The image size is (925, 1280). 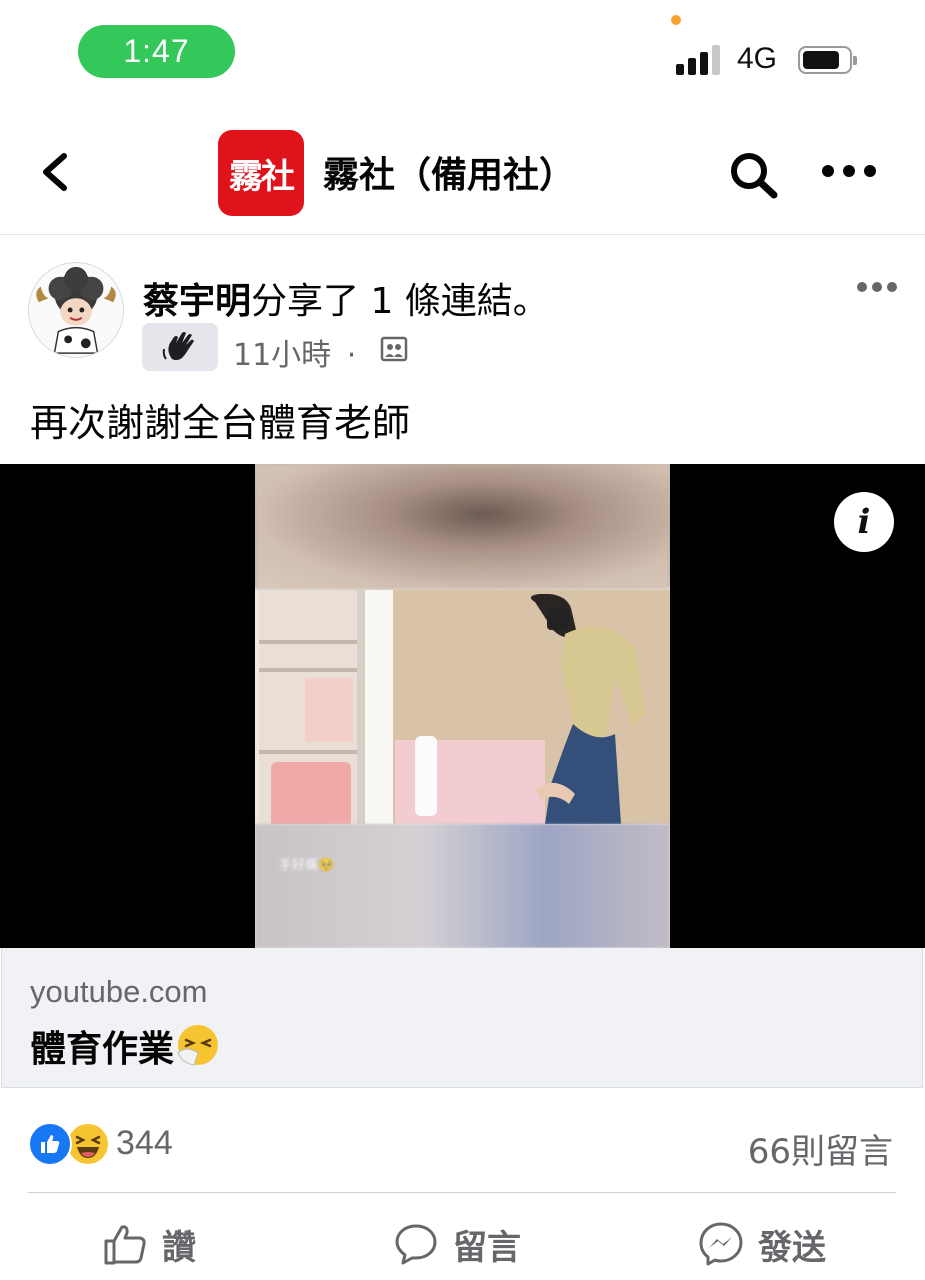 What do you see at coordinates (416, 1244) in the screenshot?
I see `comment-bubble-icon` at bounding box center [416, 1244].